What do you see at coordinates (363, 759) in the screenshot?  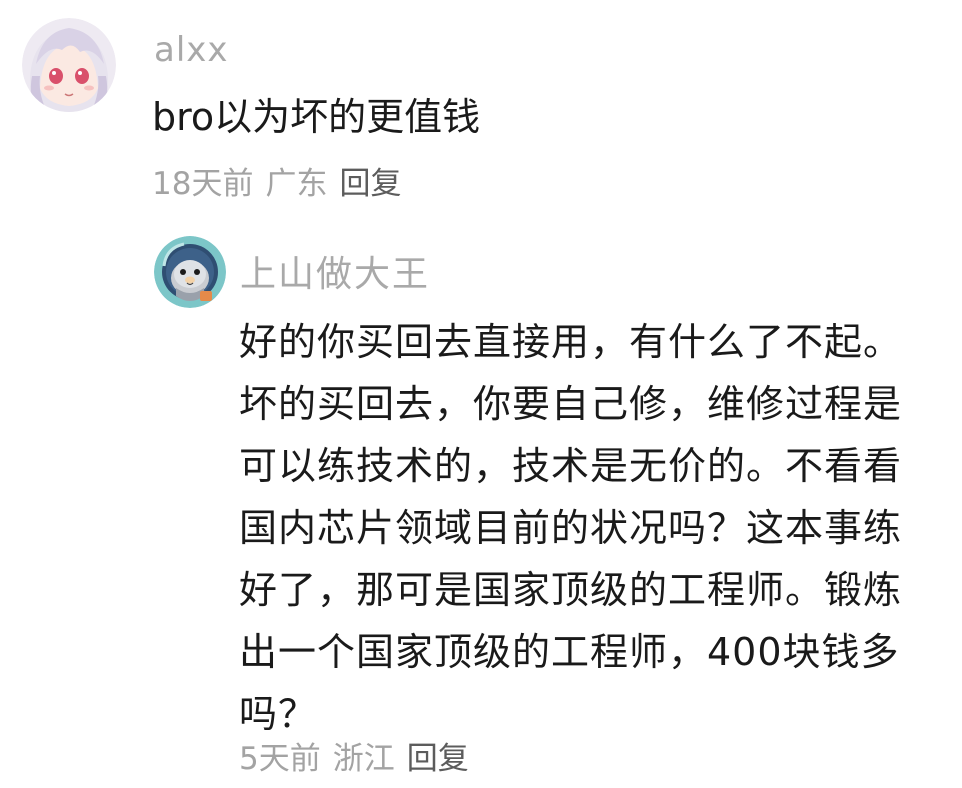 I see `reply-location: 浙江` at bounding box center [363, 759].